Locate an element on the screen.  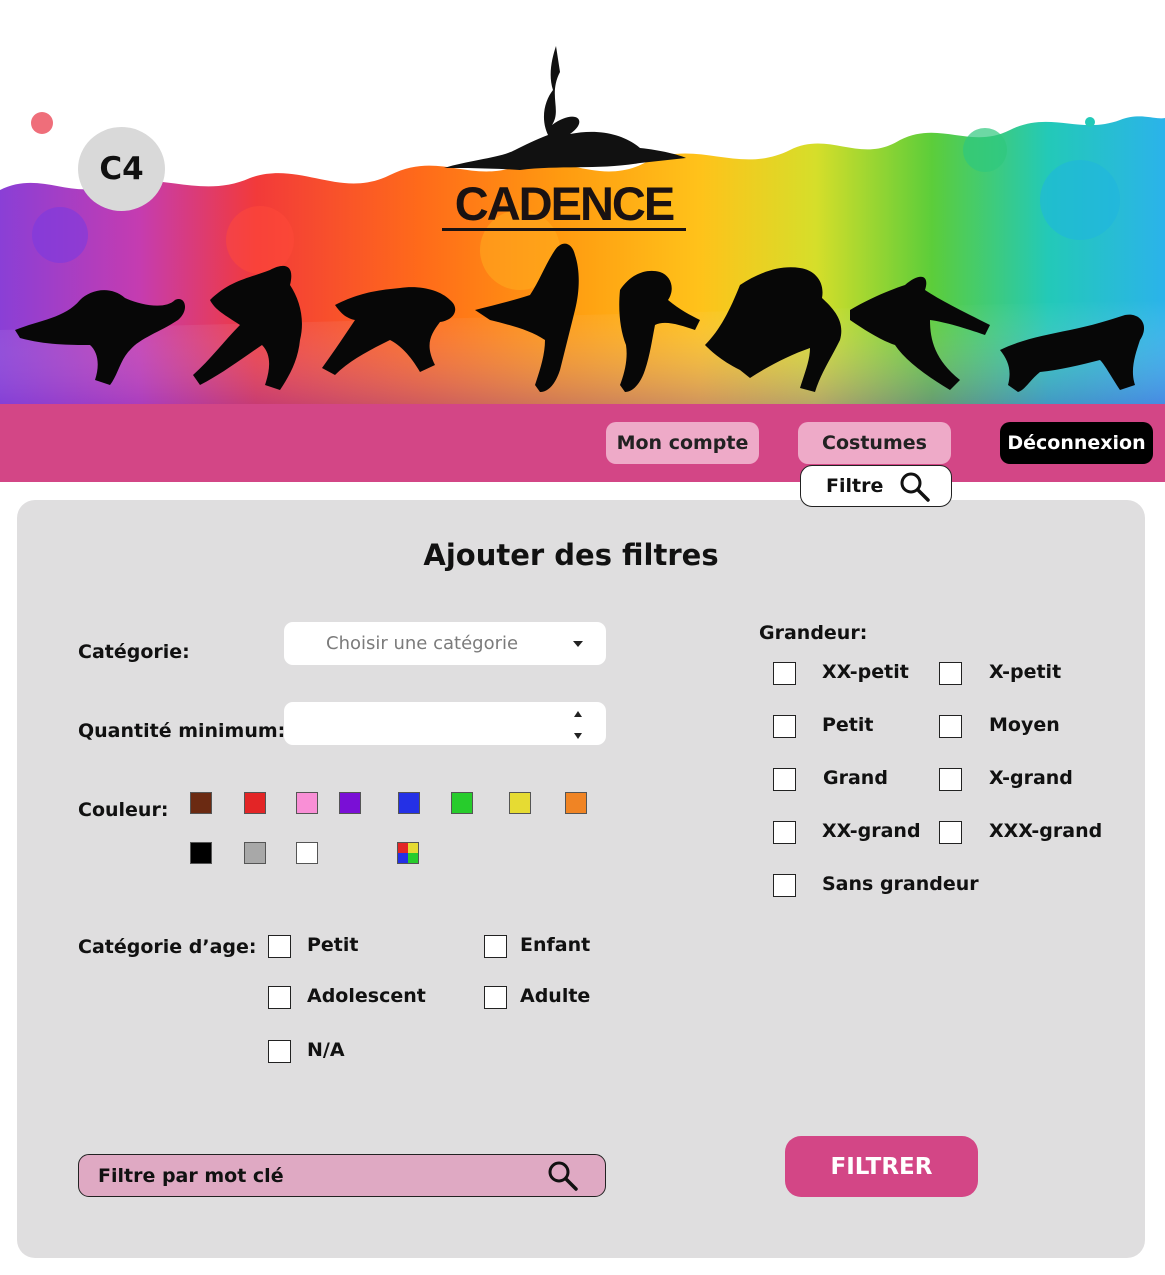
age-option-label: Adolescent is located at coordinates (366, 996).